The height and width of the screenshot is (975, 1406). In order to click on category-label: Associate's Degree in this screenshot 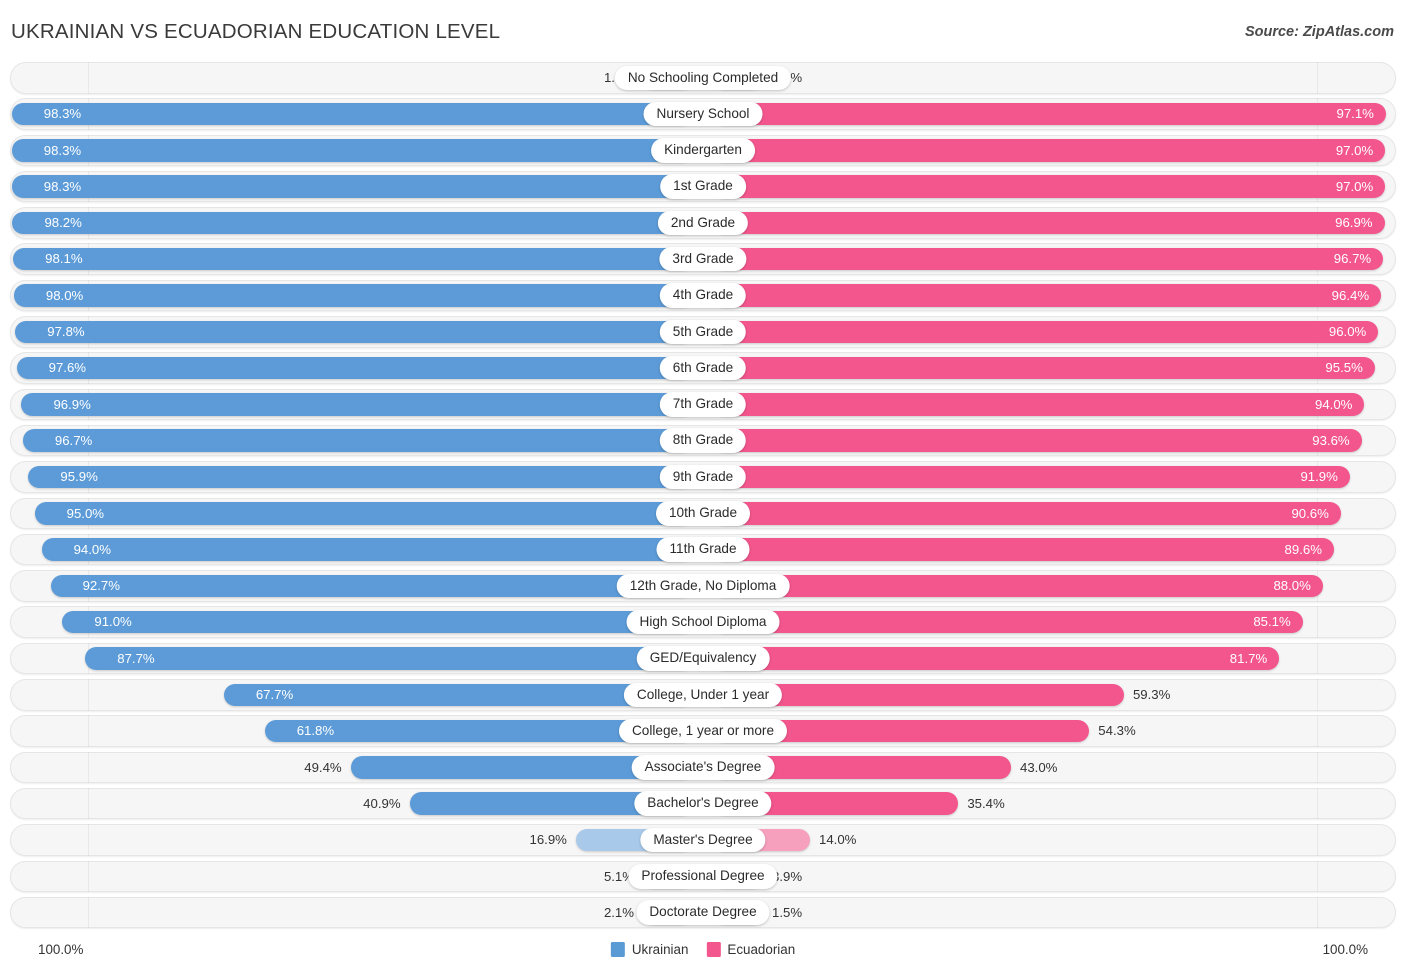, I will do `click(703, 767)`.